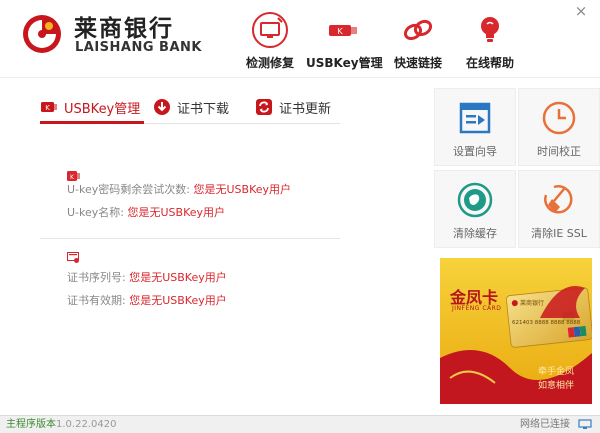  Describe the element at coordinates (86, 424) in the screenshot. I see `version-number: 1.0.22.0420` at that location.